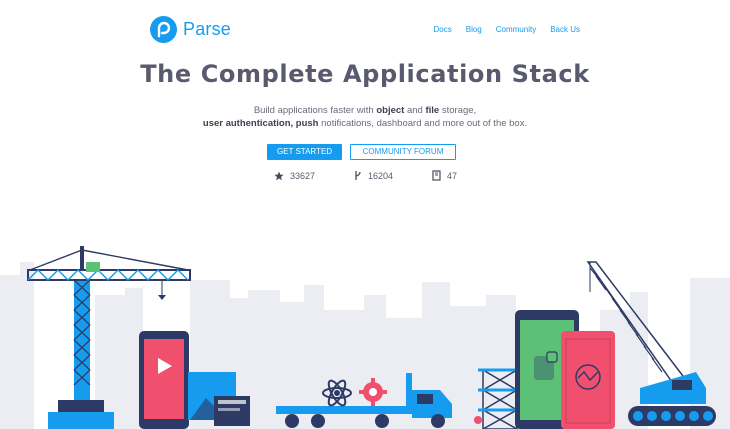  Describe the element at coordinates (315, 110) in the screenshot. I see `tagline-text: Build applications faster with` at that location.